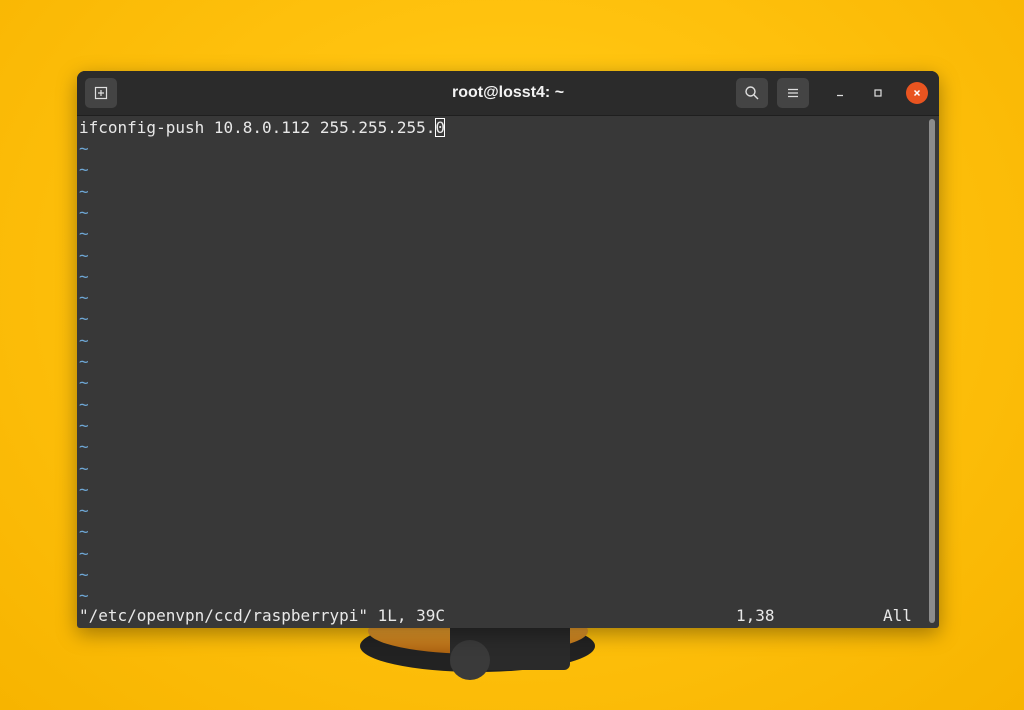 This screenshot has width=1024, height=710. What do you see at coordinates (755, 615) in the screenshot?
I see `cursor-position-status: 1,38` at bounding box center [755, 615].